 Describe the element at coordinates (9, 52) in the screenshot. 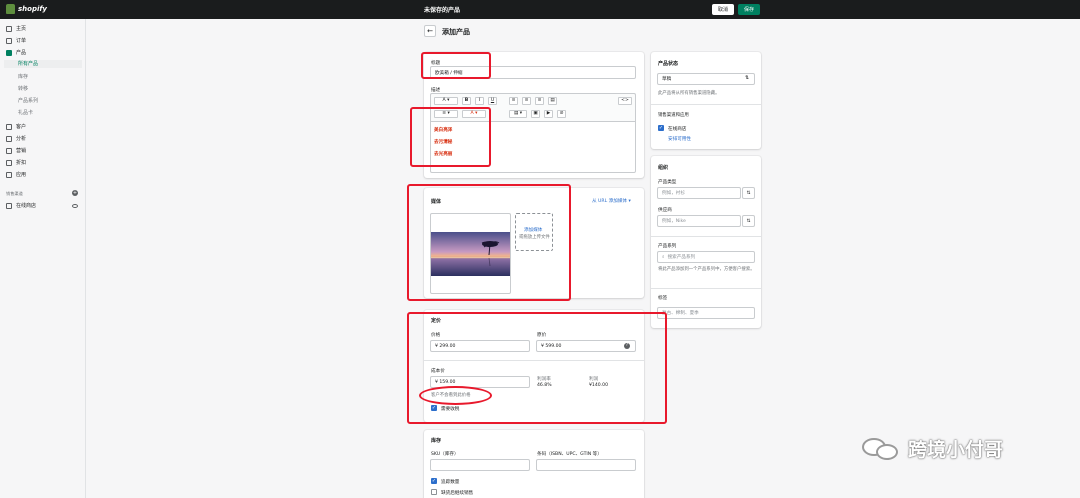

I see `tag-icon` at that location.